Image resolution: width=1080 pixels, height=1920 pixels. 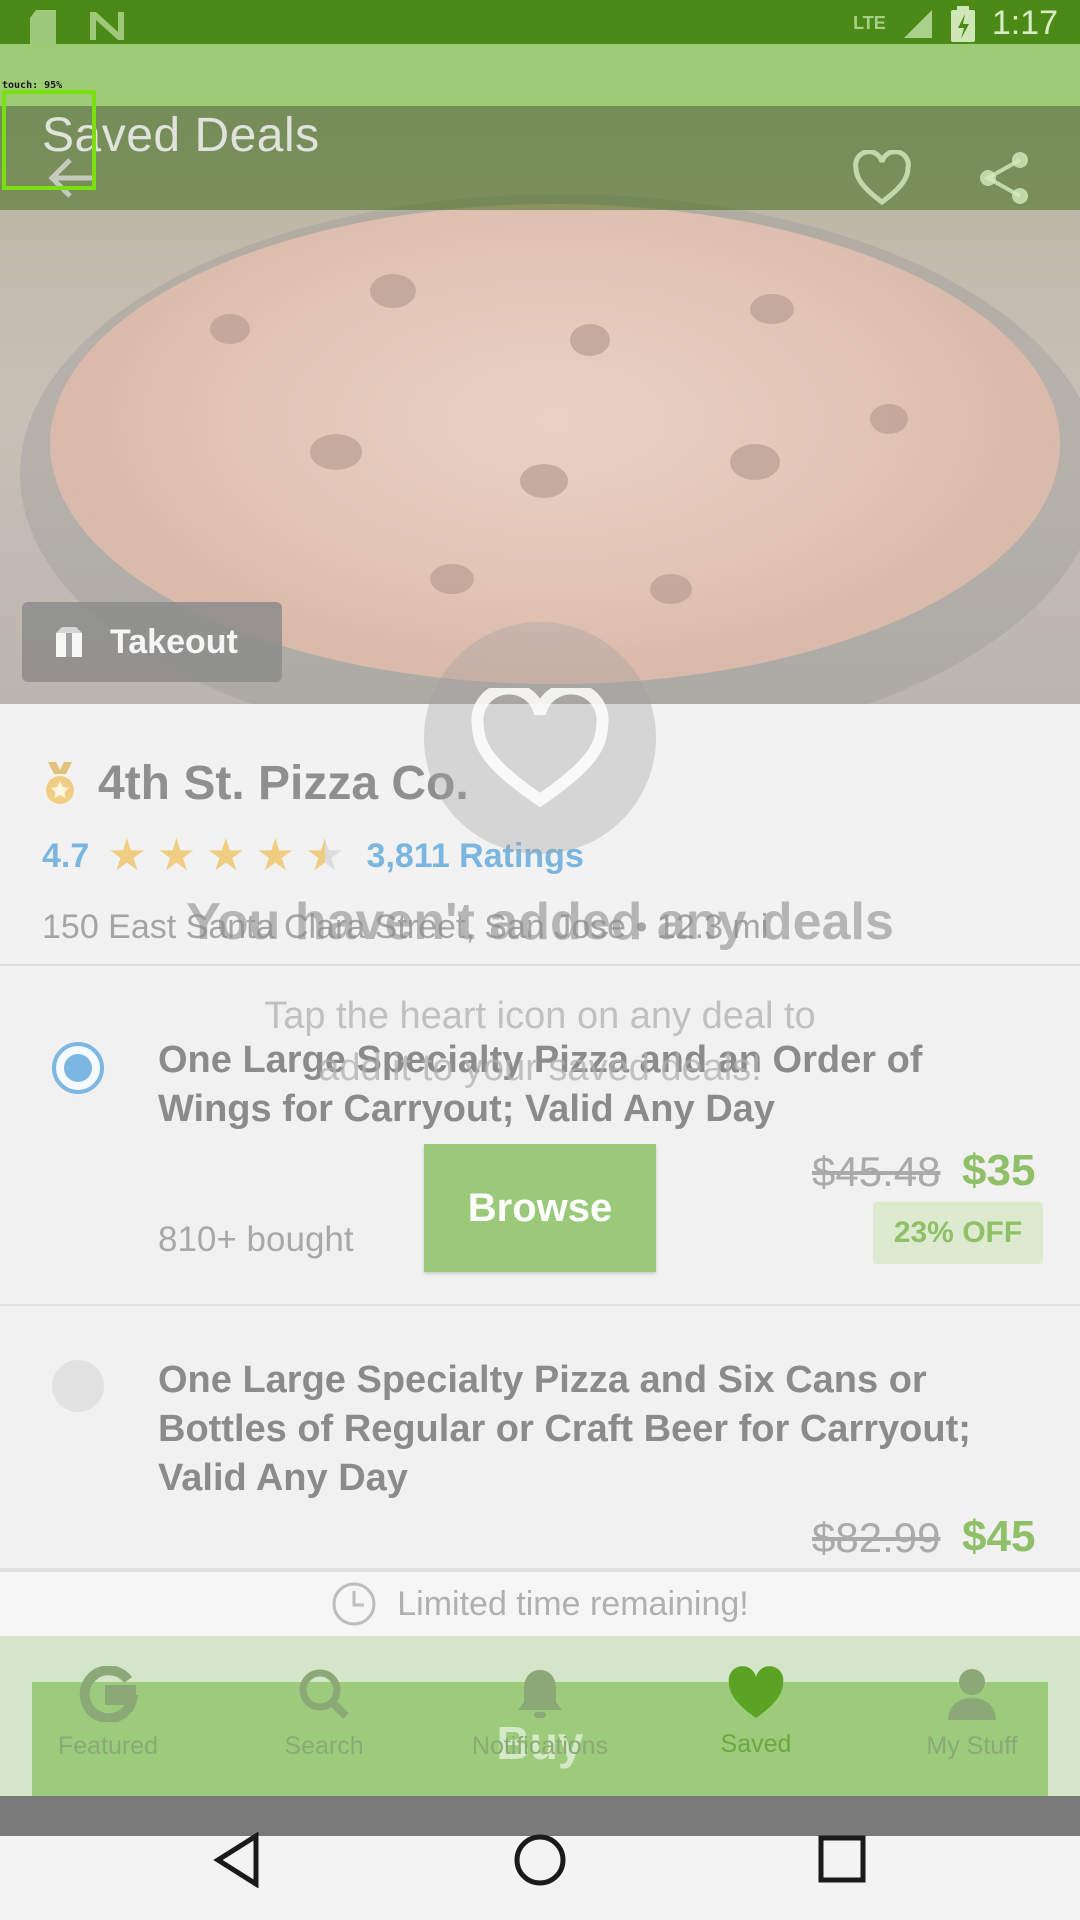 What do you see at coordinates (540, 1860) in the screenshot?
I see `system-home-icon` at bounding box center [540, 1860].